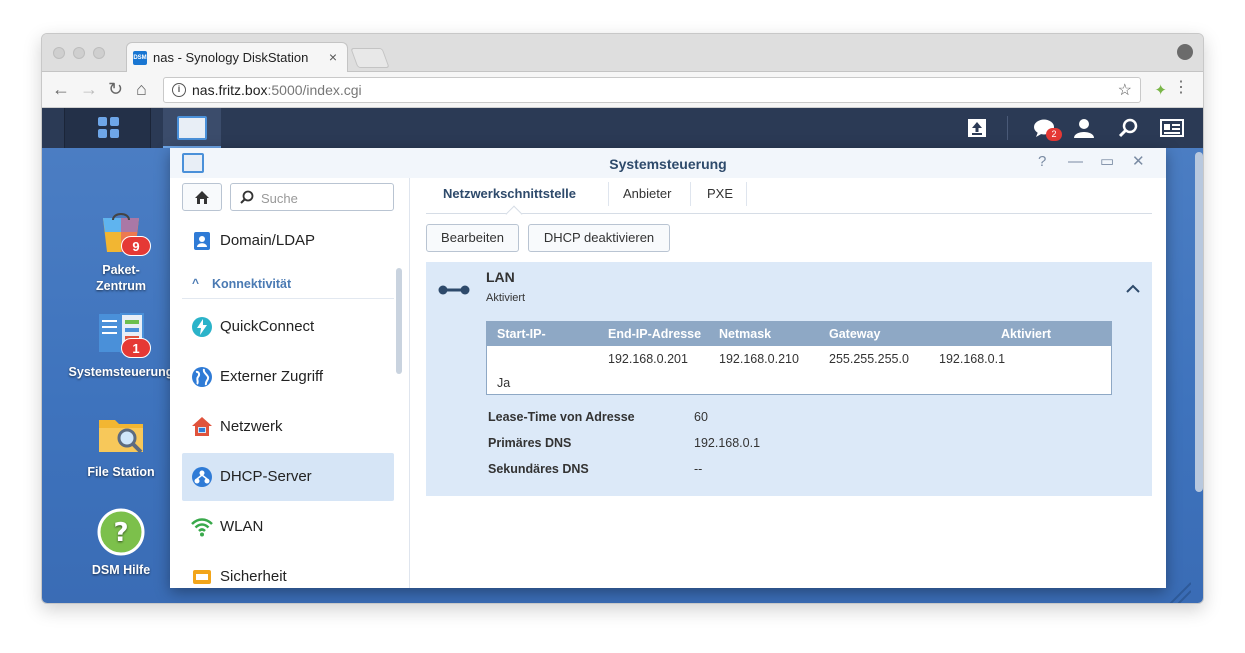 The width and height of the screenshot is (1245, 653). Describe the element at coordinates (977, 128) in the screenshot. I see `upload-queue-icon` at that location.